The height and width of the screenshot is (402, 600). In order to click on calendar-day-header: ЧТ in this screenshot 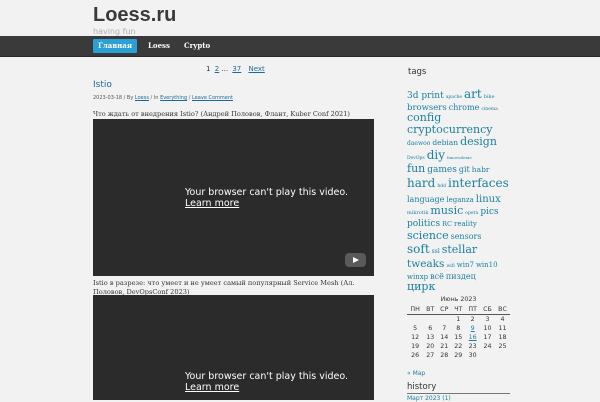, I will do `click(458, 310)`.